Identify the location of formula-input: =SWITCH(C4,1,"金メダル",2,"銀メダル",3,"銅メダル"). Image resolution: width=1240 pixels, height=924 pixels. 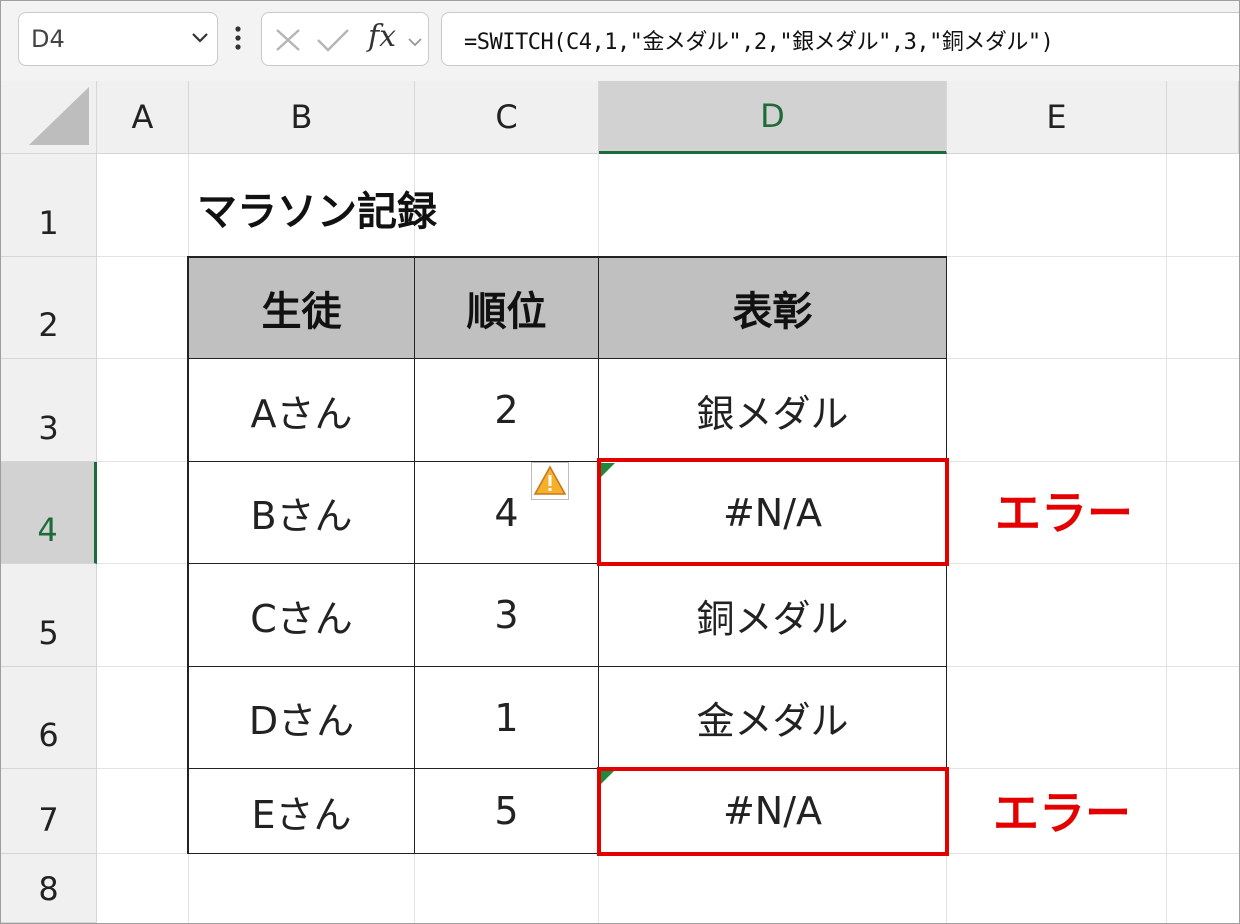
(840, 39).